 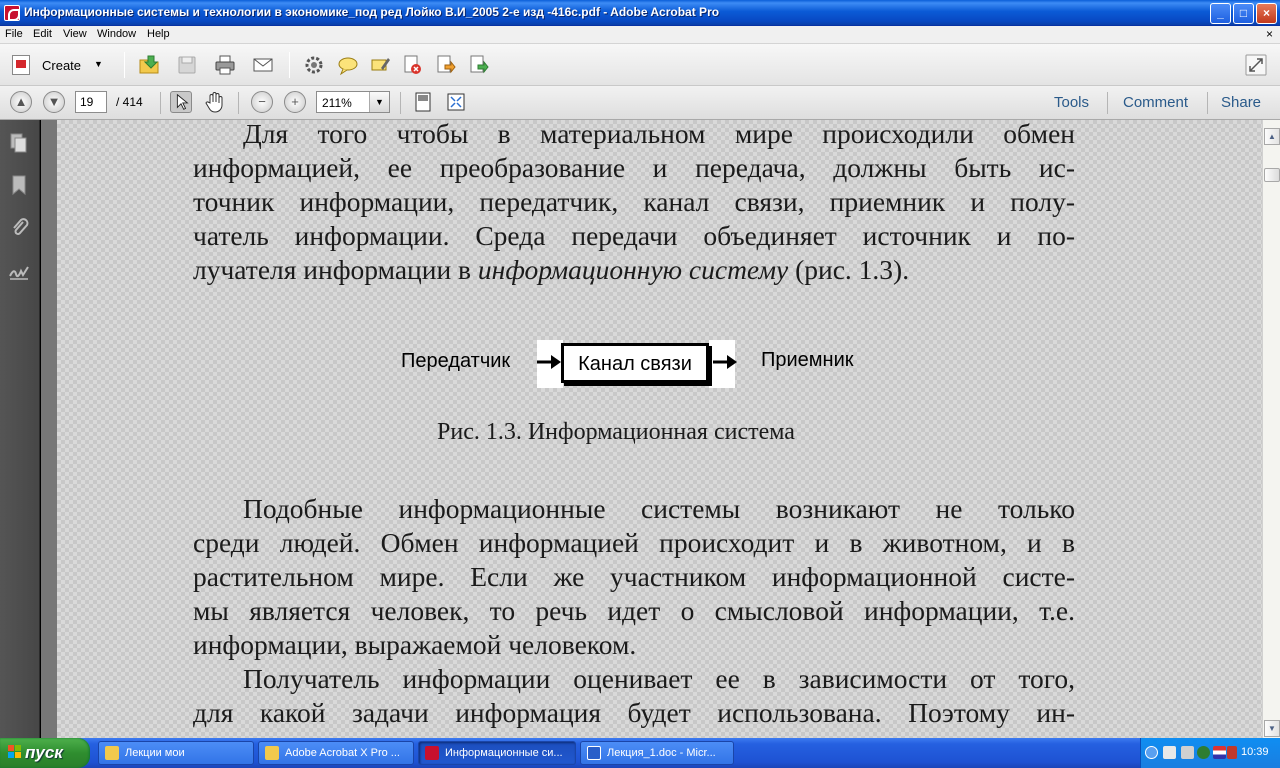 I want to click on zoom-out-icon: −, so click(x=262, y=102).